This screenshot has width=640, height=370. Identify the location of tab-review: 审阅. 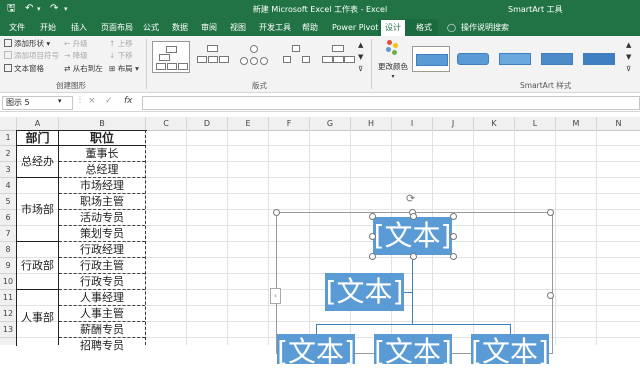
(209, 27).